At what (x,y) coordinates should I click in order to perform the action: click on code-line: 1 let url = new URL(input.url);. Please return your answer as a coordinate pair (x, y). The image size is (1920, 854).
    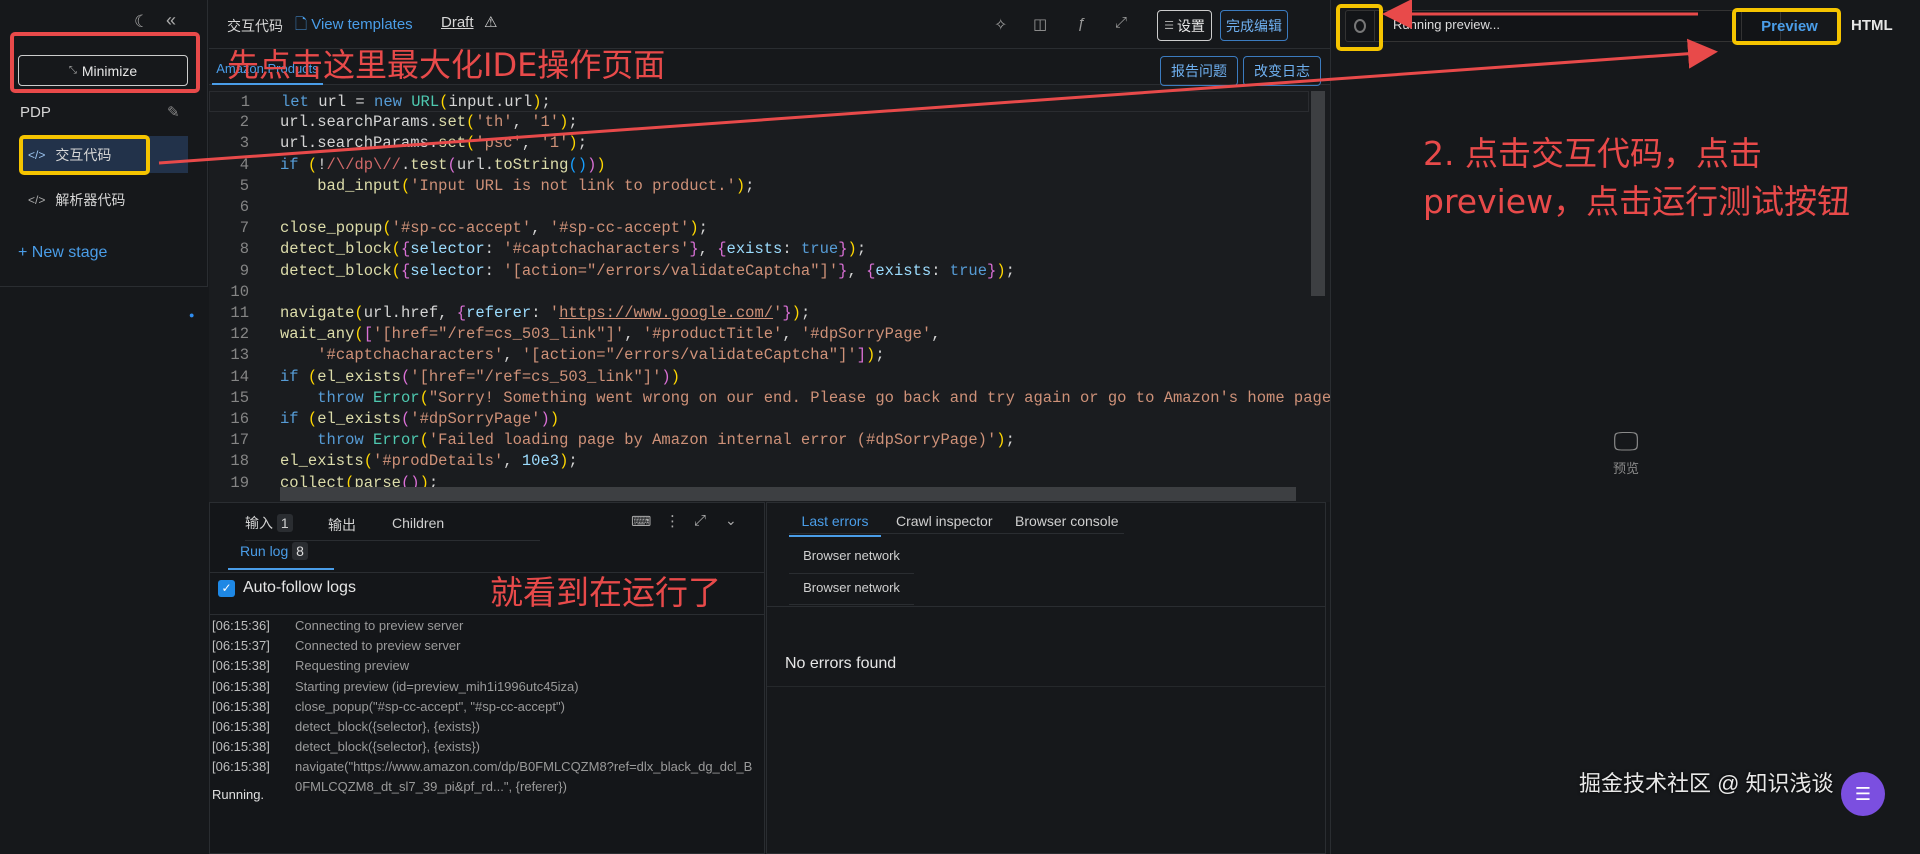
    Looking at the image, I should click on (759, 101).